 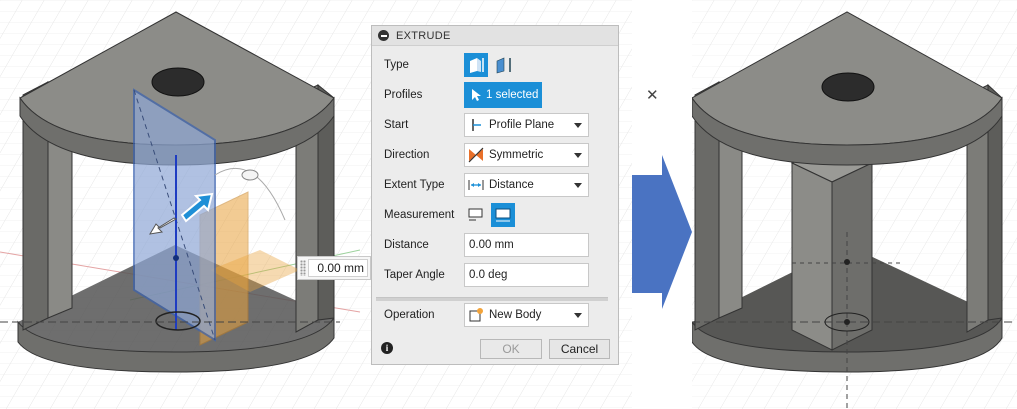 I want to click on type-solid-button, so click(x=476, y=65).